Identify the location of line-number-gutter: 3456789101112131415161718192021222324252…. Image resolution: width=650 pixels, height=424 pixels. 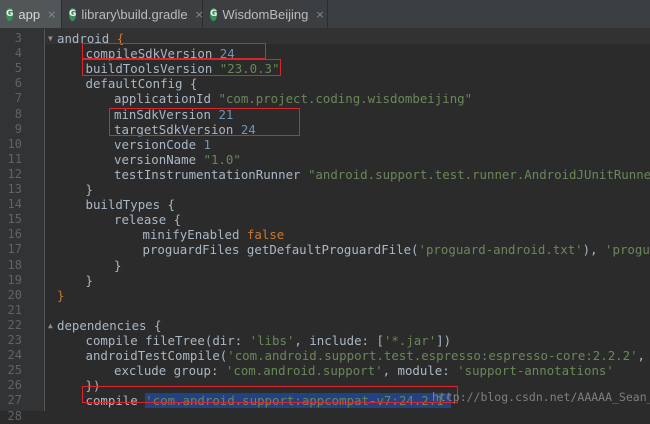
(22, 220).